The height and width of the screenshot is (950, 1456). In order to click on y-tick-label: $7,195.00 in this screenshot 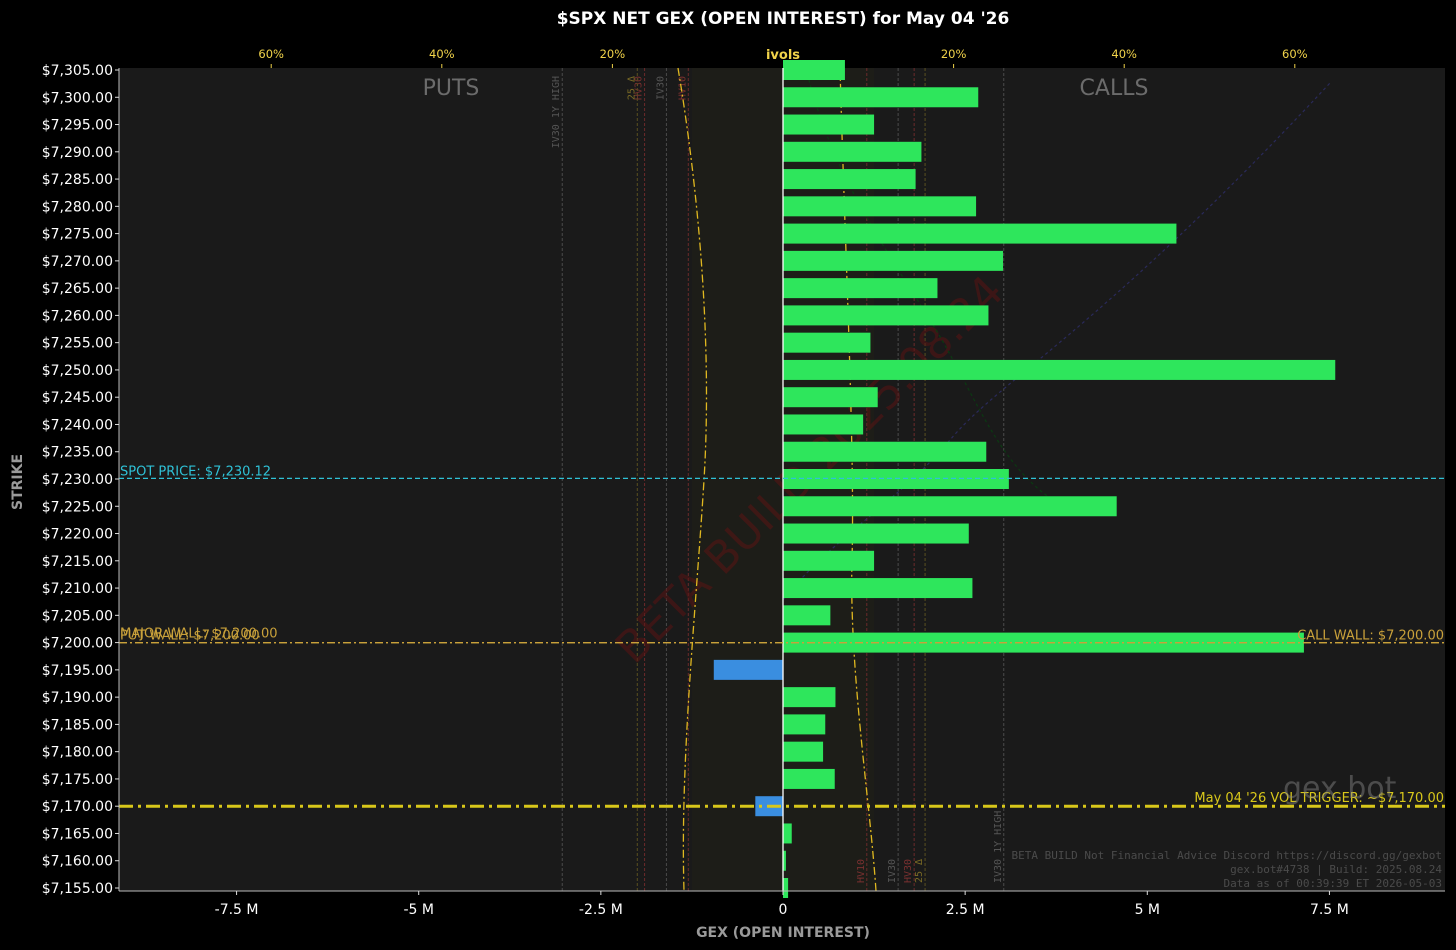, I will do `click(77, 671)`.